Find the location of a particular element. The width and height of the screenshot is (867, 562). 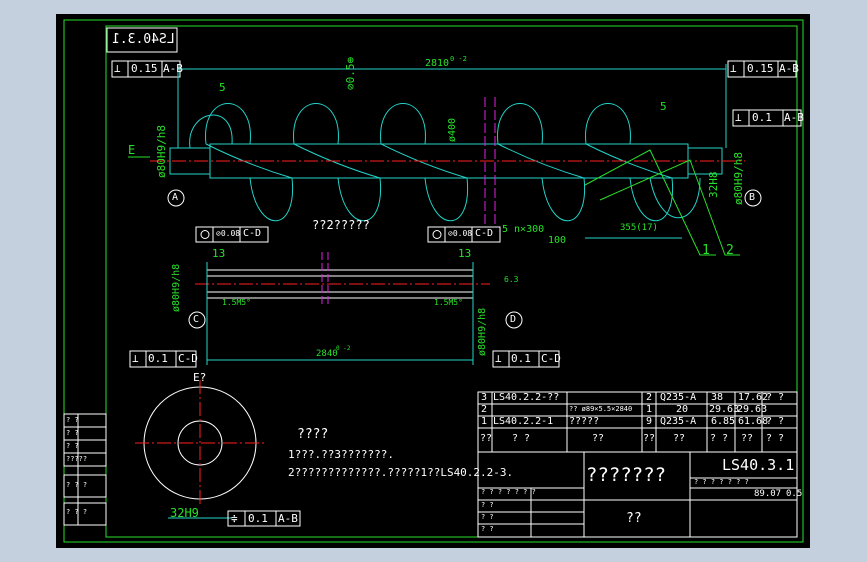

sign-row-3: ? ? is located at coordinates (487, 517).